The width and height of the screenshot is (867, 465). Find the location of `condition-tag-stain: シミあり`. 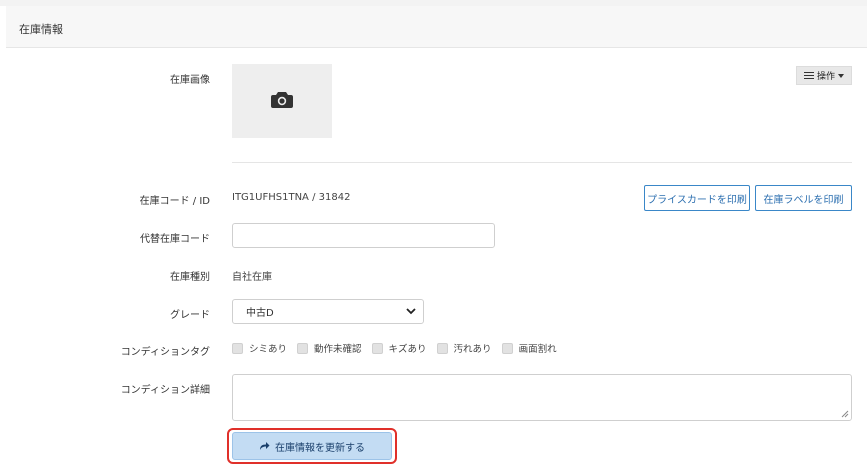

condition-tag-stain: シミあり is located at coordinates (259, 348).